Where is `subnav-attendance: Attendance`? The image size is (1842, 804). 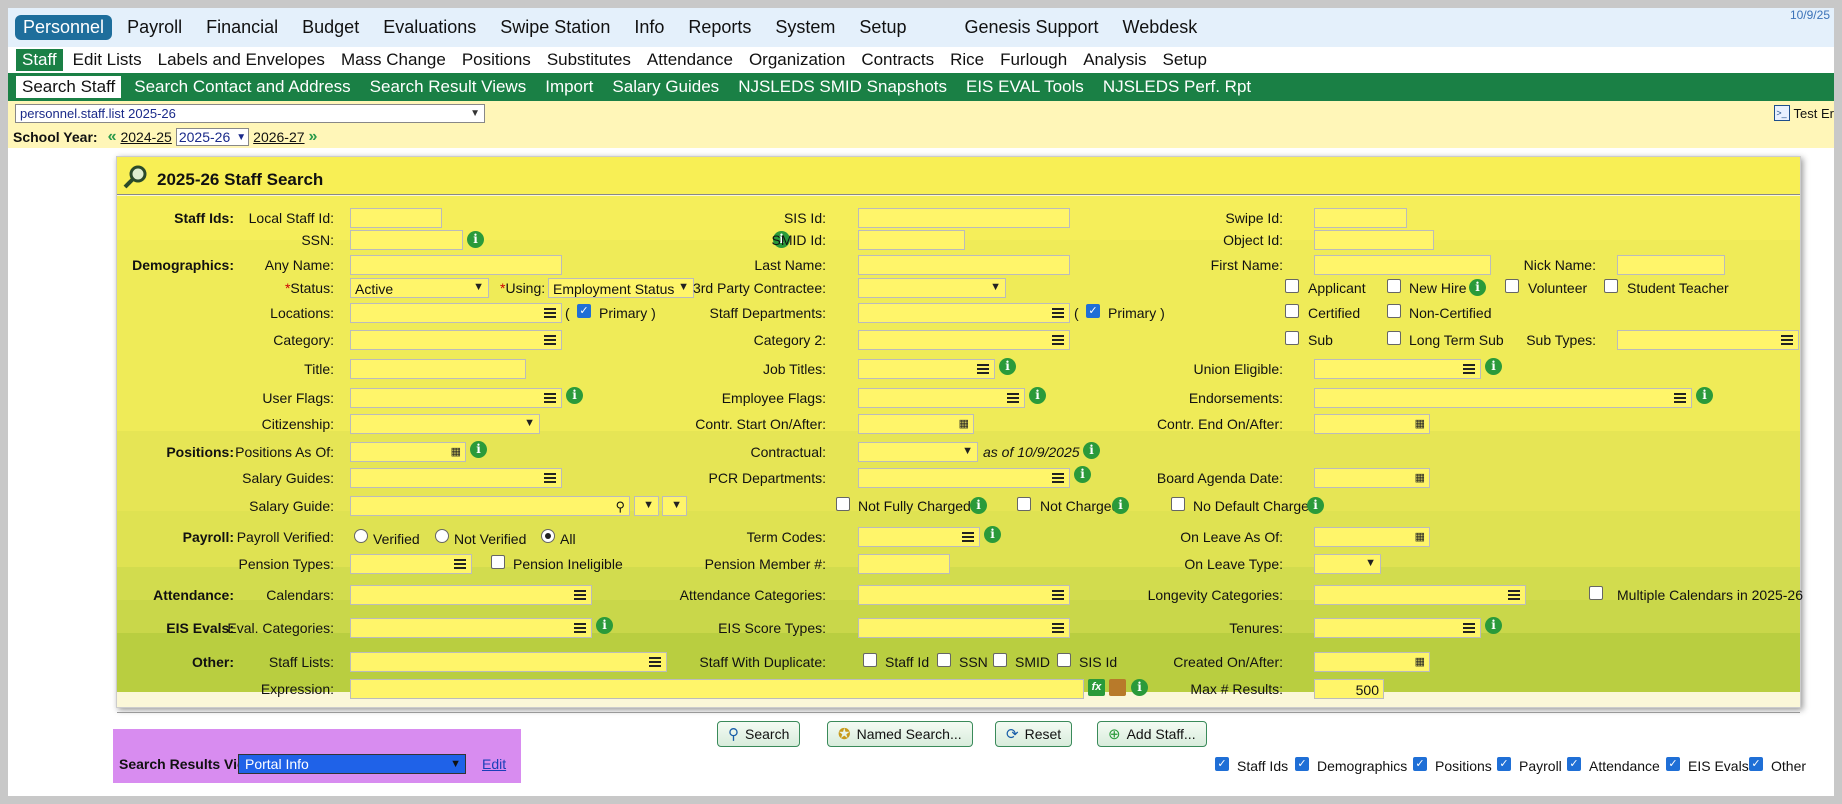 subnav-attendance: Attendance is located at coordinates (690, 60).